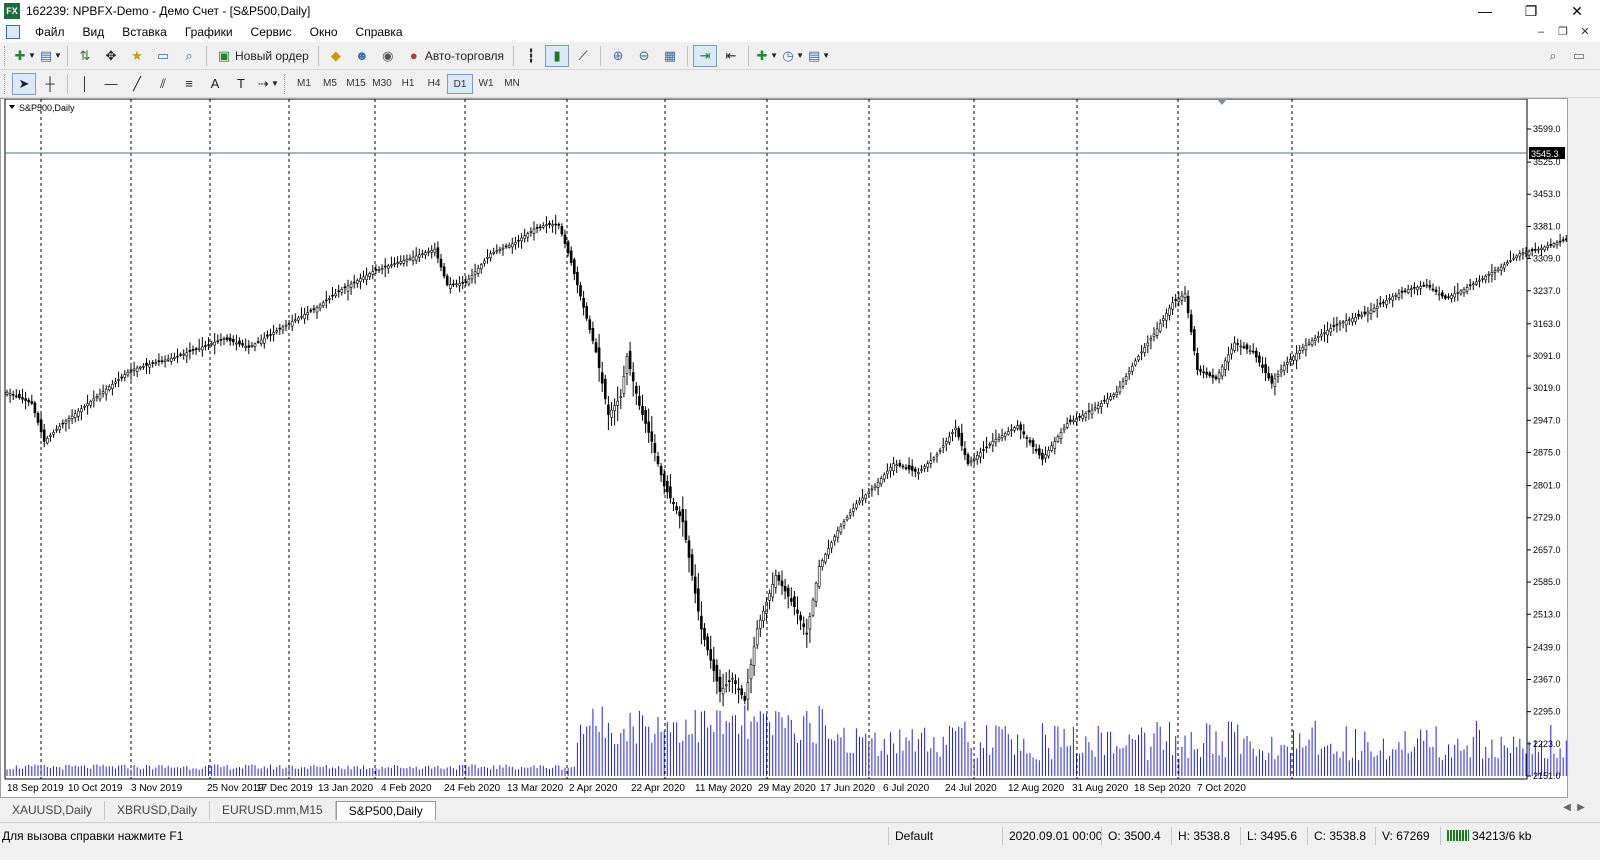 The image size is (1600, 860). Describe the element at coordinates (330, 84) in the screenshot. I see `timeframe-m5: M5` at that location.